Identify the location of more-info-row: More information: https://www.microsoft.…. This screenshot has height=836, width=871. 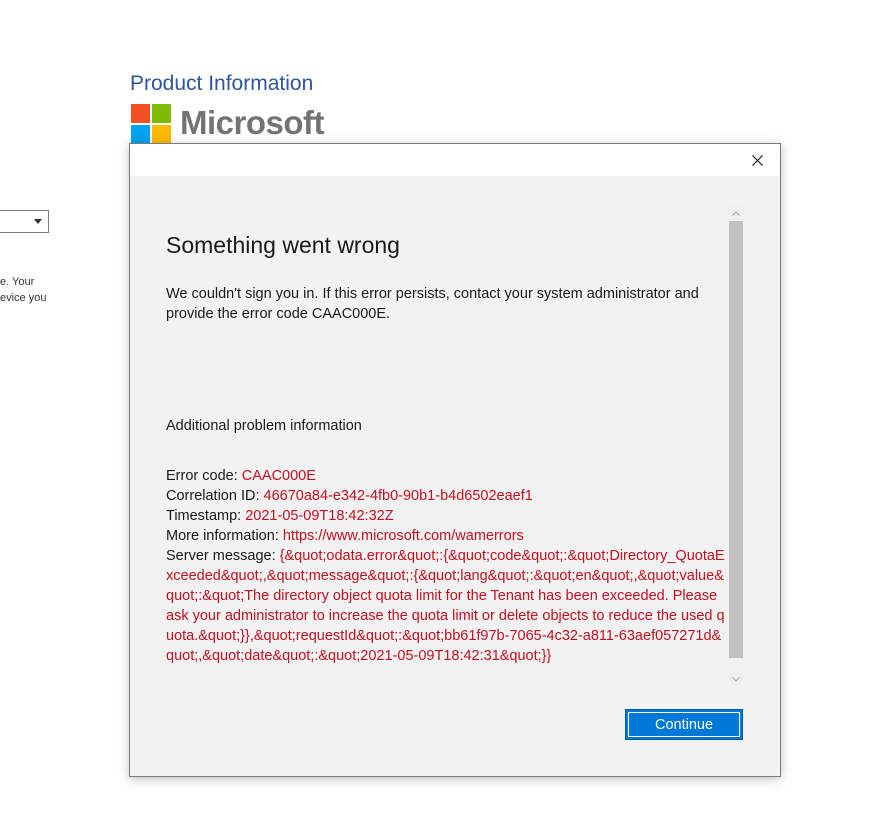
(447, 536).